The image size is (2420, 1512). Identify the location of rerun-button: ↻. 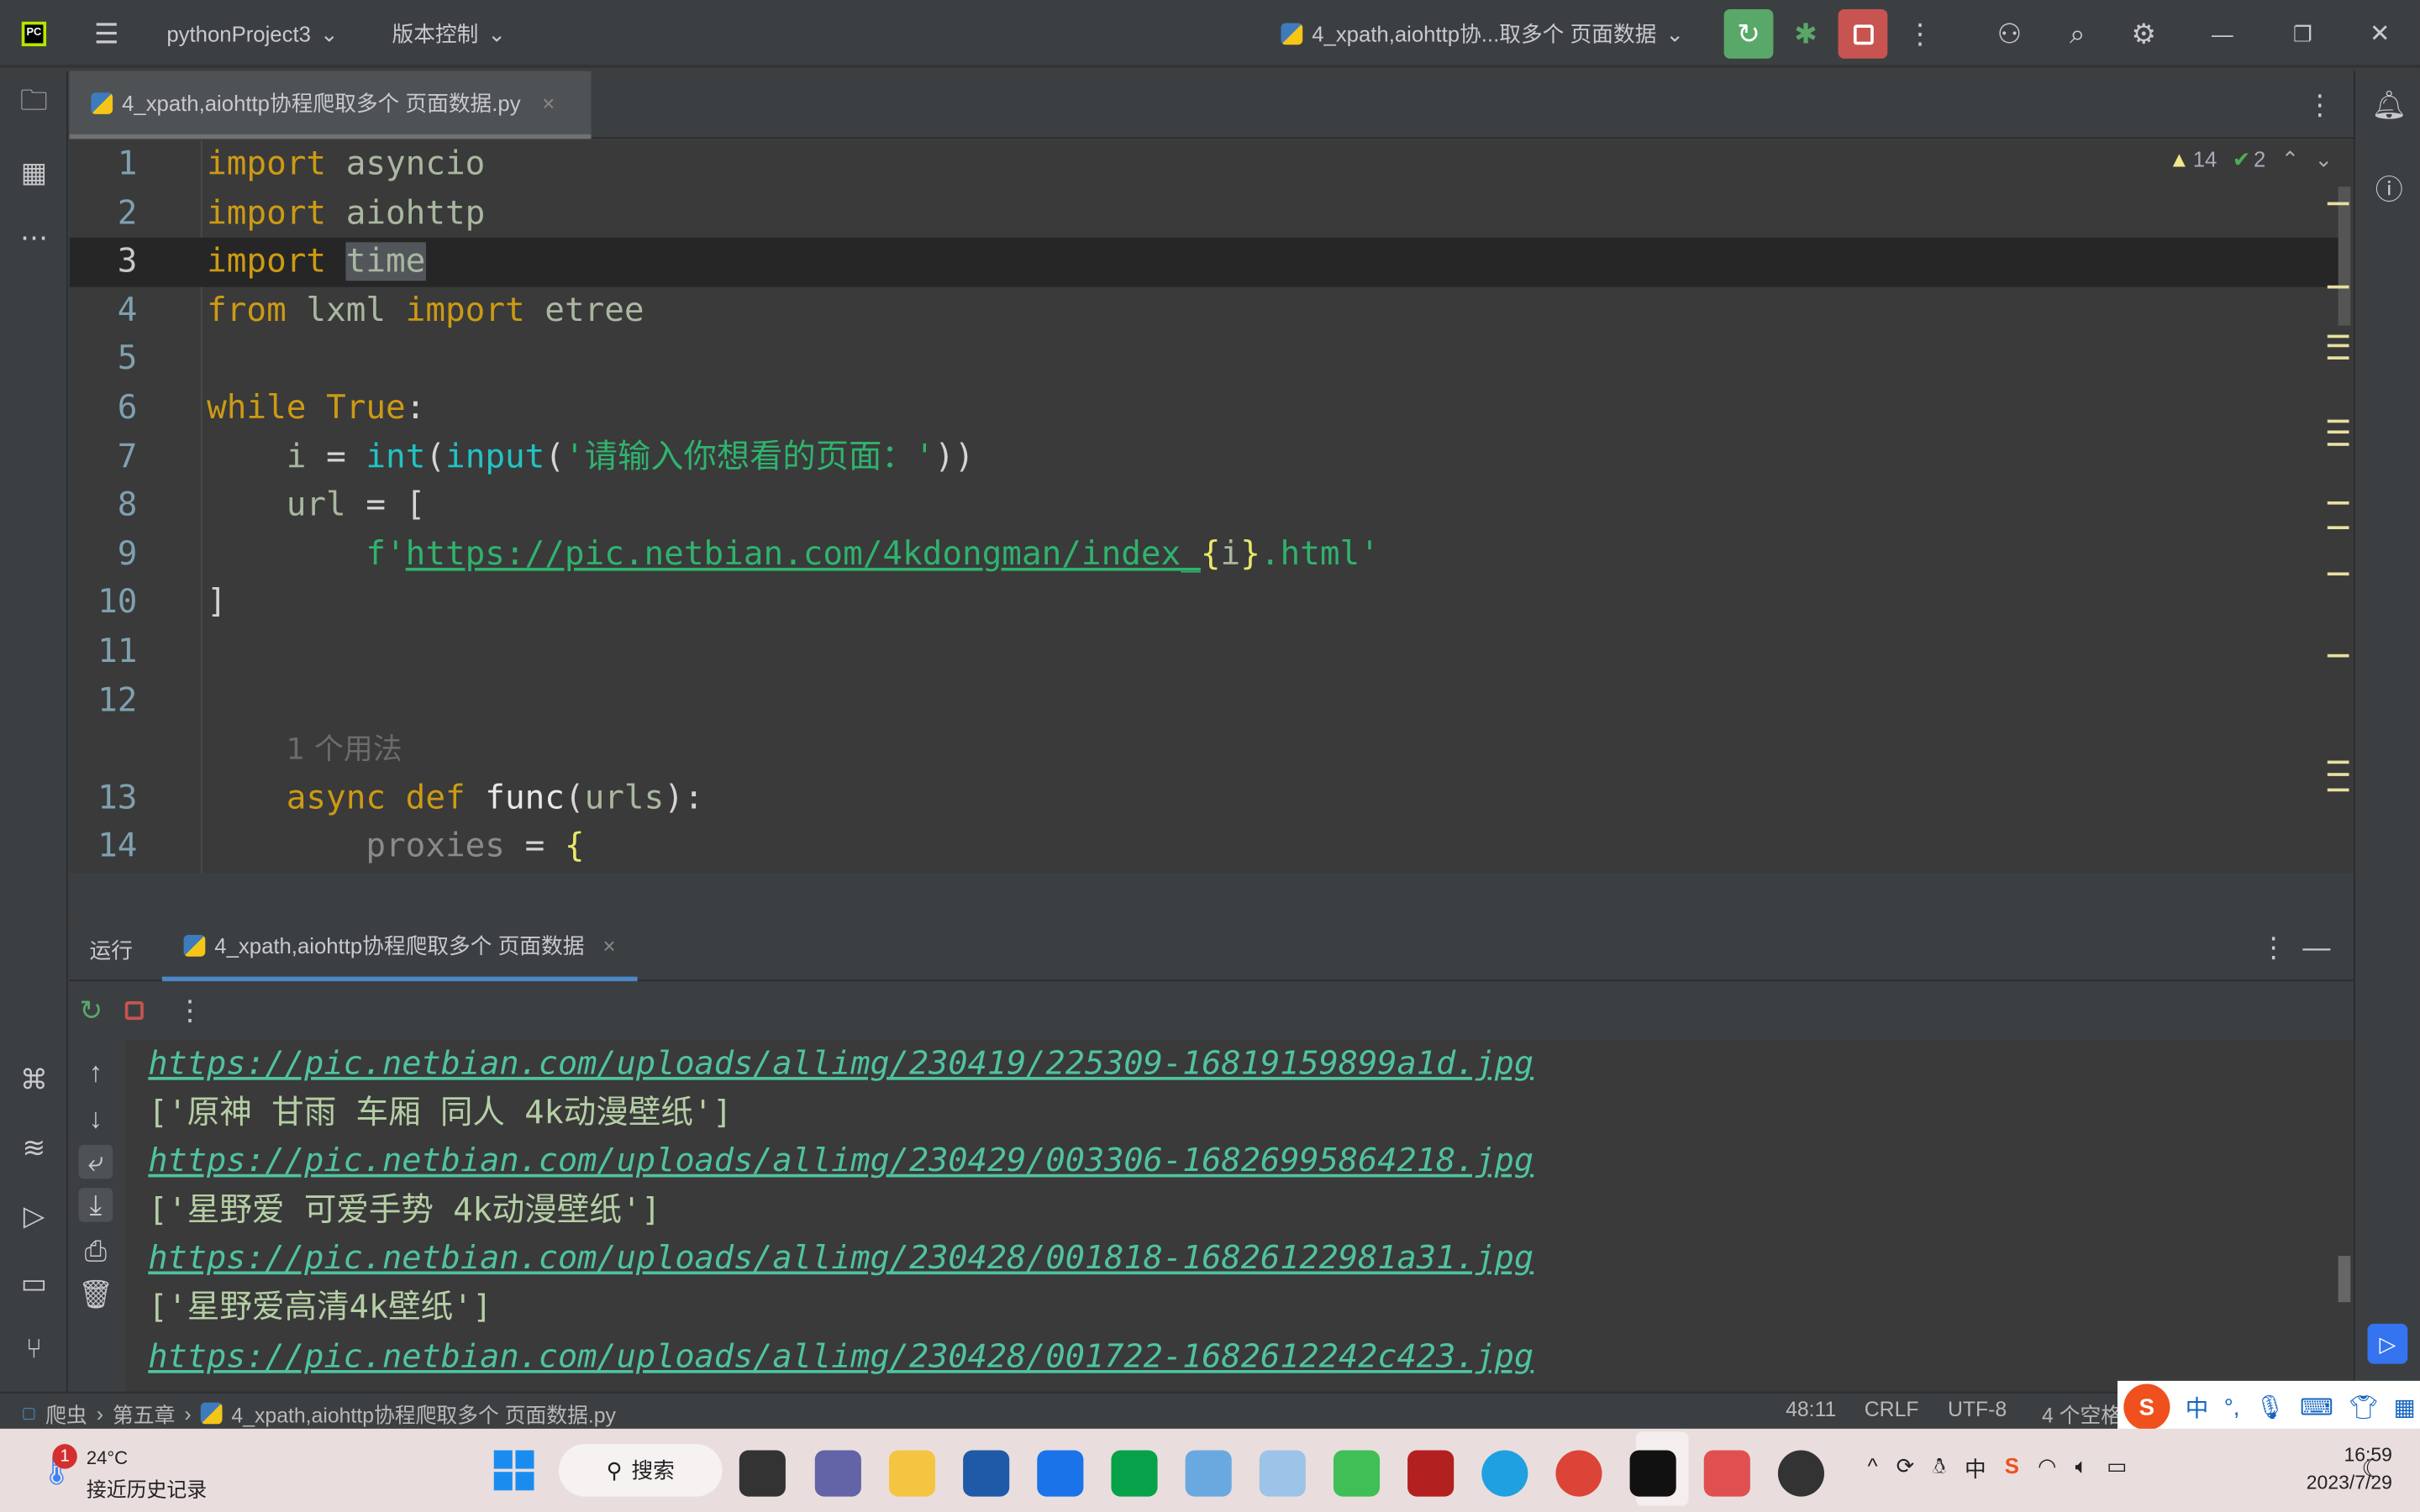
(1748, 34).